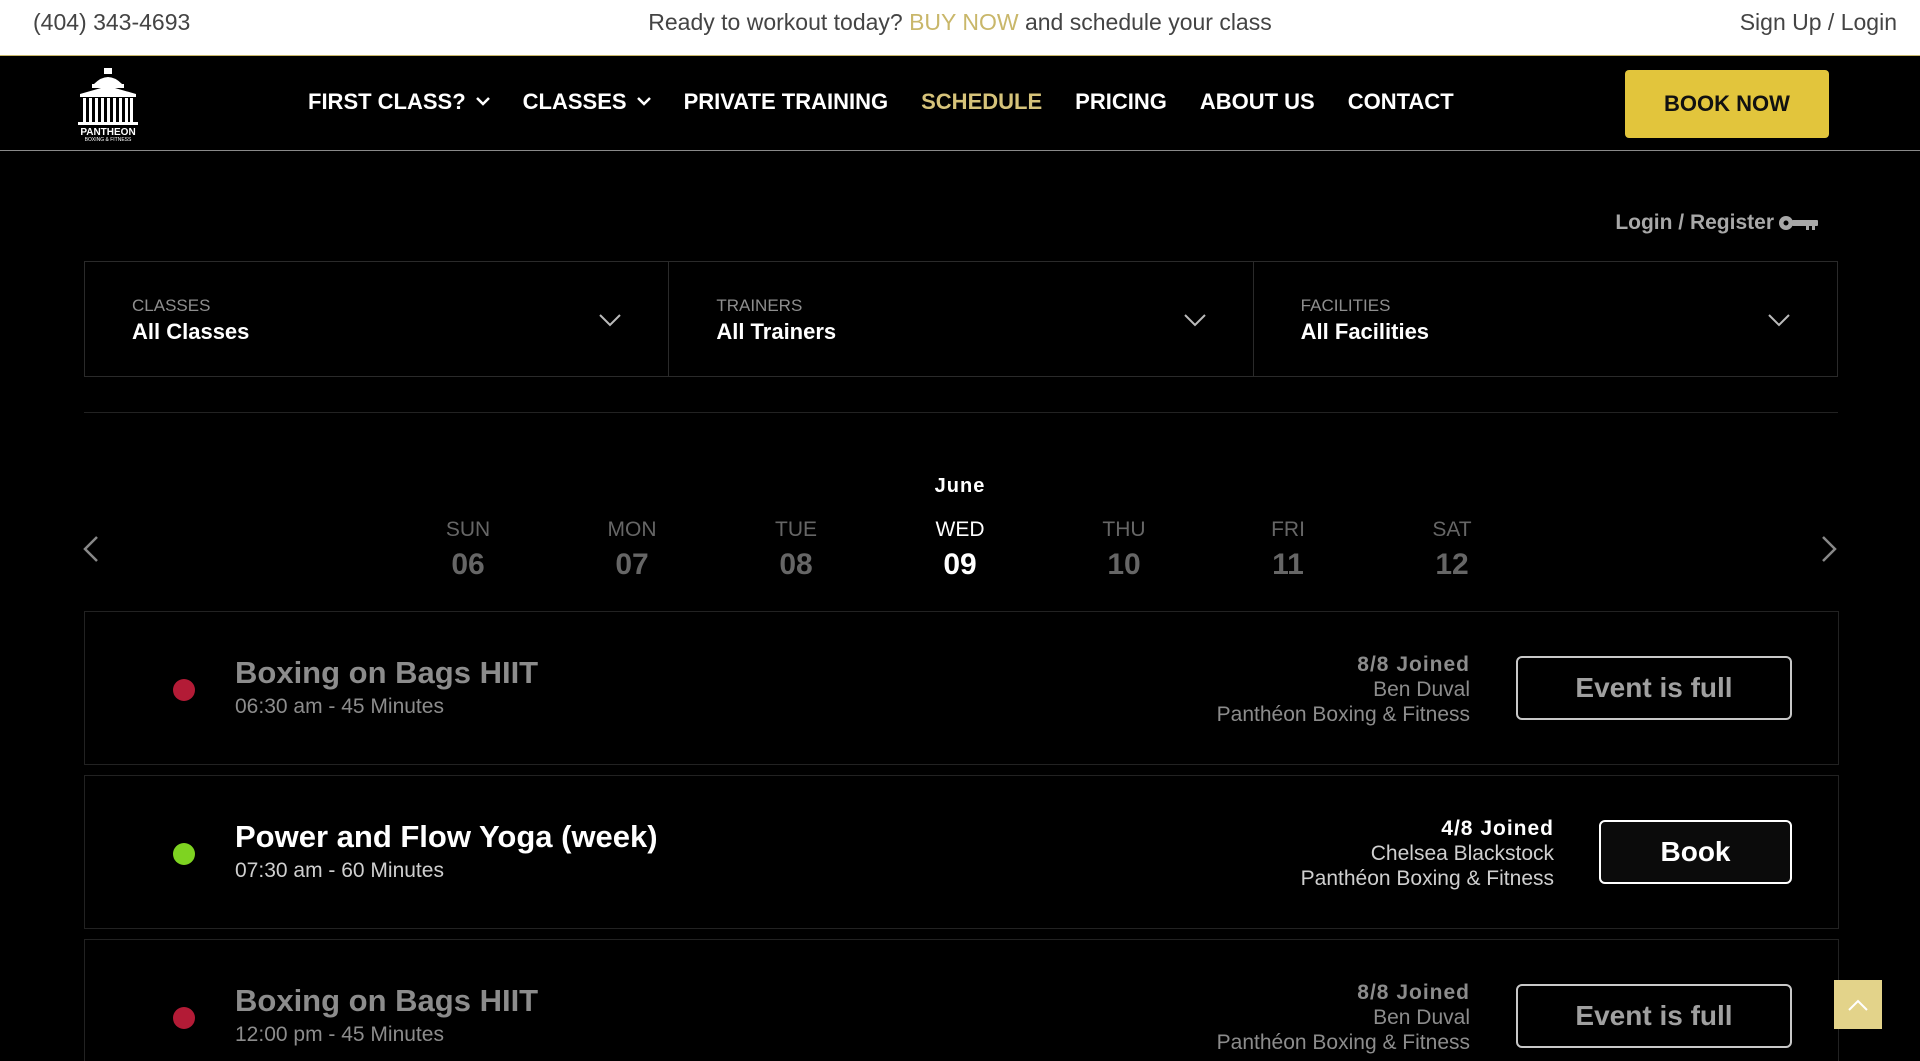  I want to click on filter-label: TRAINERS, so click(759, 305).